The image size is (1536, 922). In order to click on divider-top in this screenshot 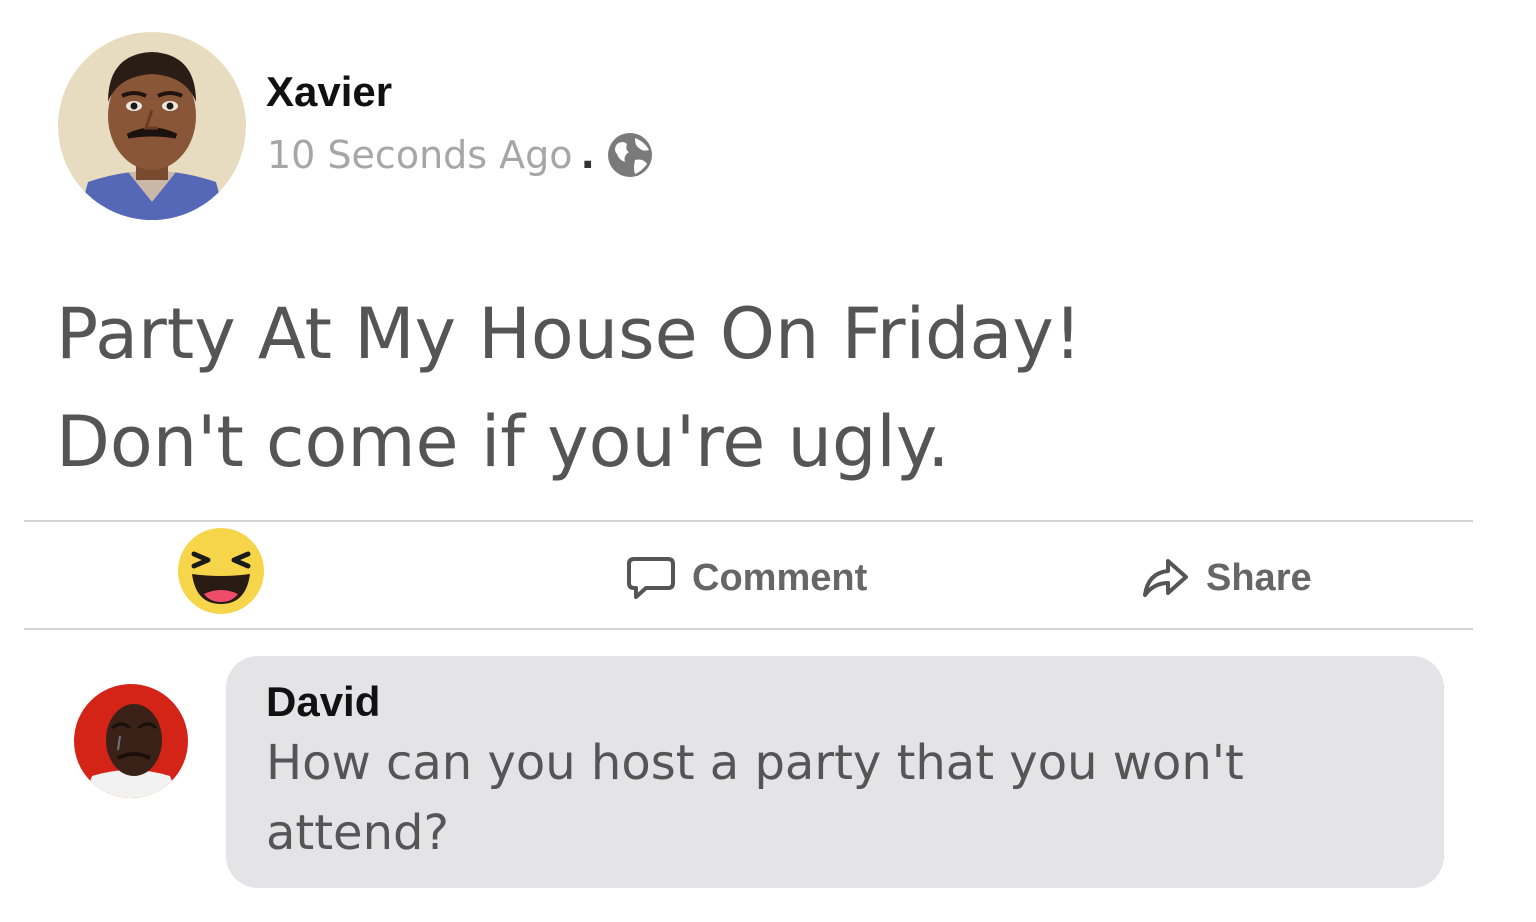, I will do `click(748, 521)`.